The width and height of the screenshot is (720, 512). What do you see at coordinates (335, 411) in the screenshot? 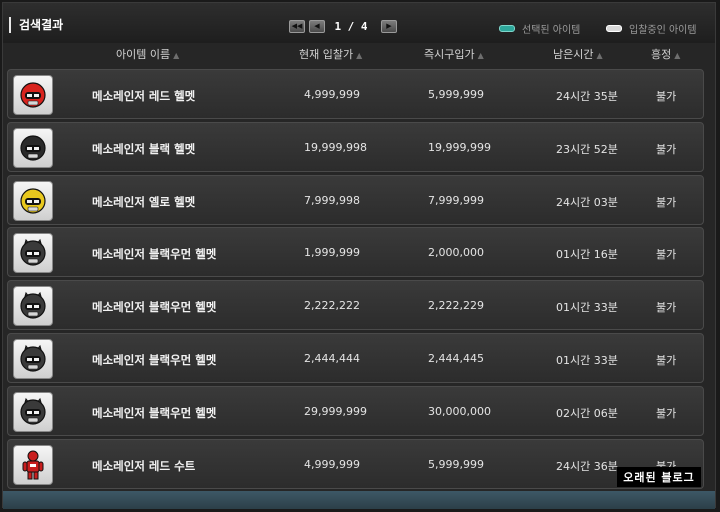
I see `current-bid: 29,999,999` at bounding box center [335, 411].